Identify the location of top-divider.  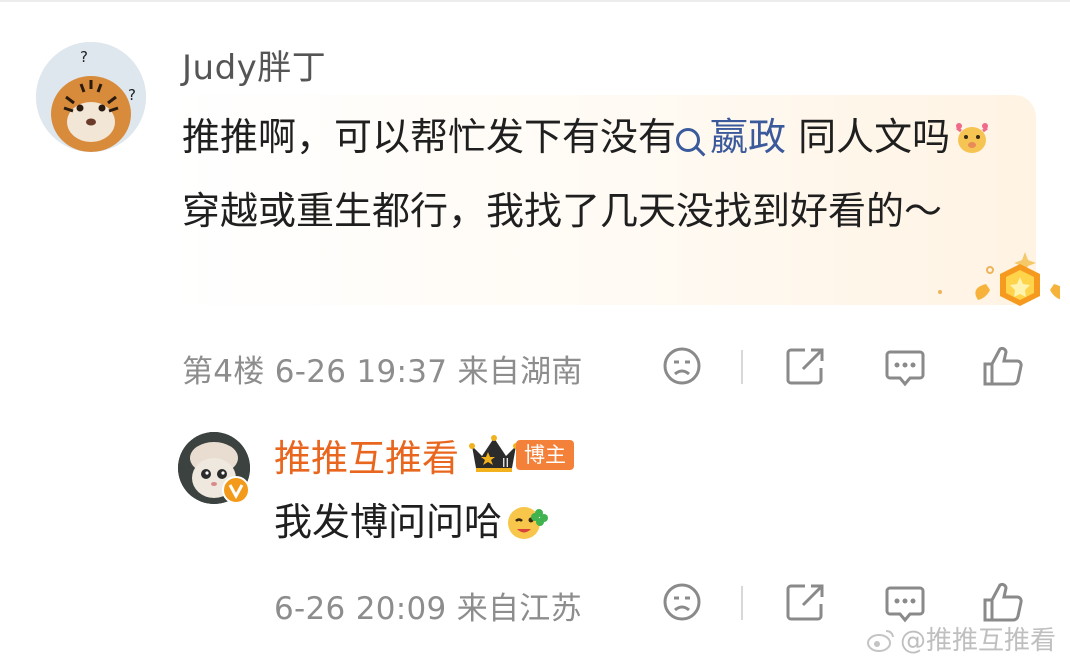
(535, 1).